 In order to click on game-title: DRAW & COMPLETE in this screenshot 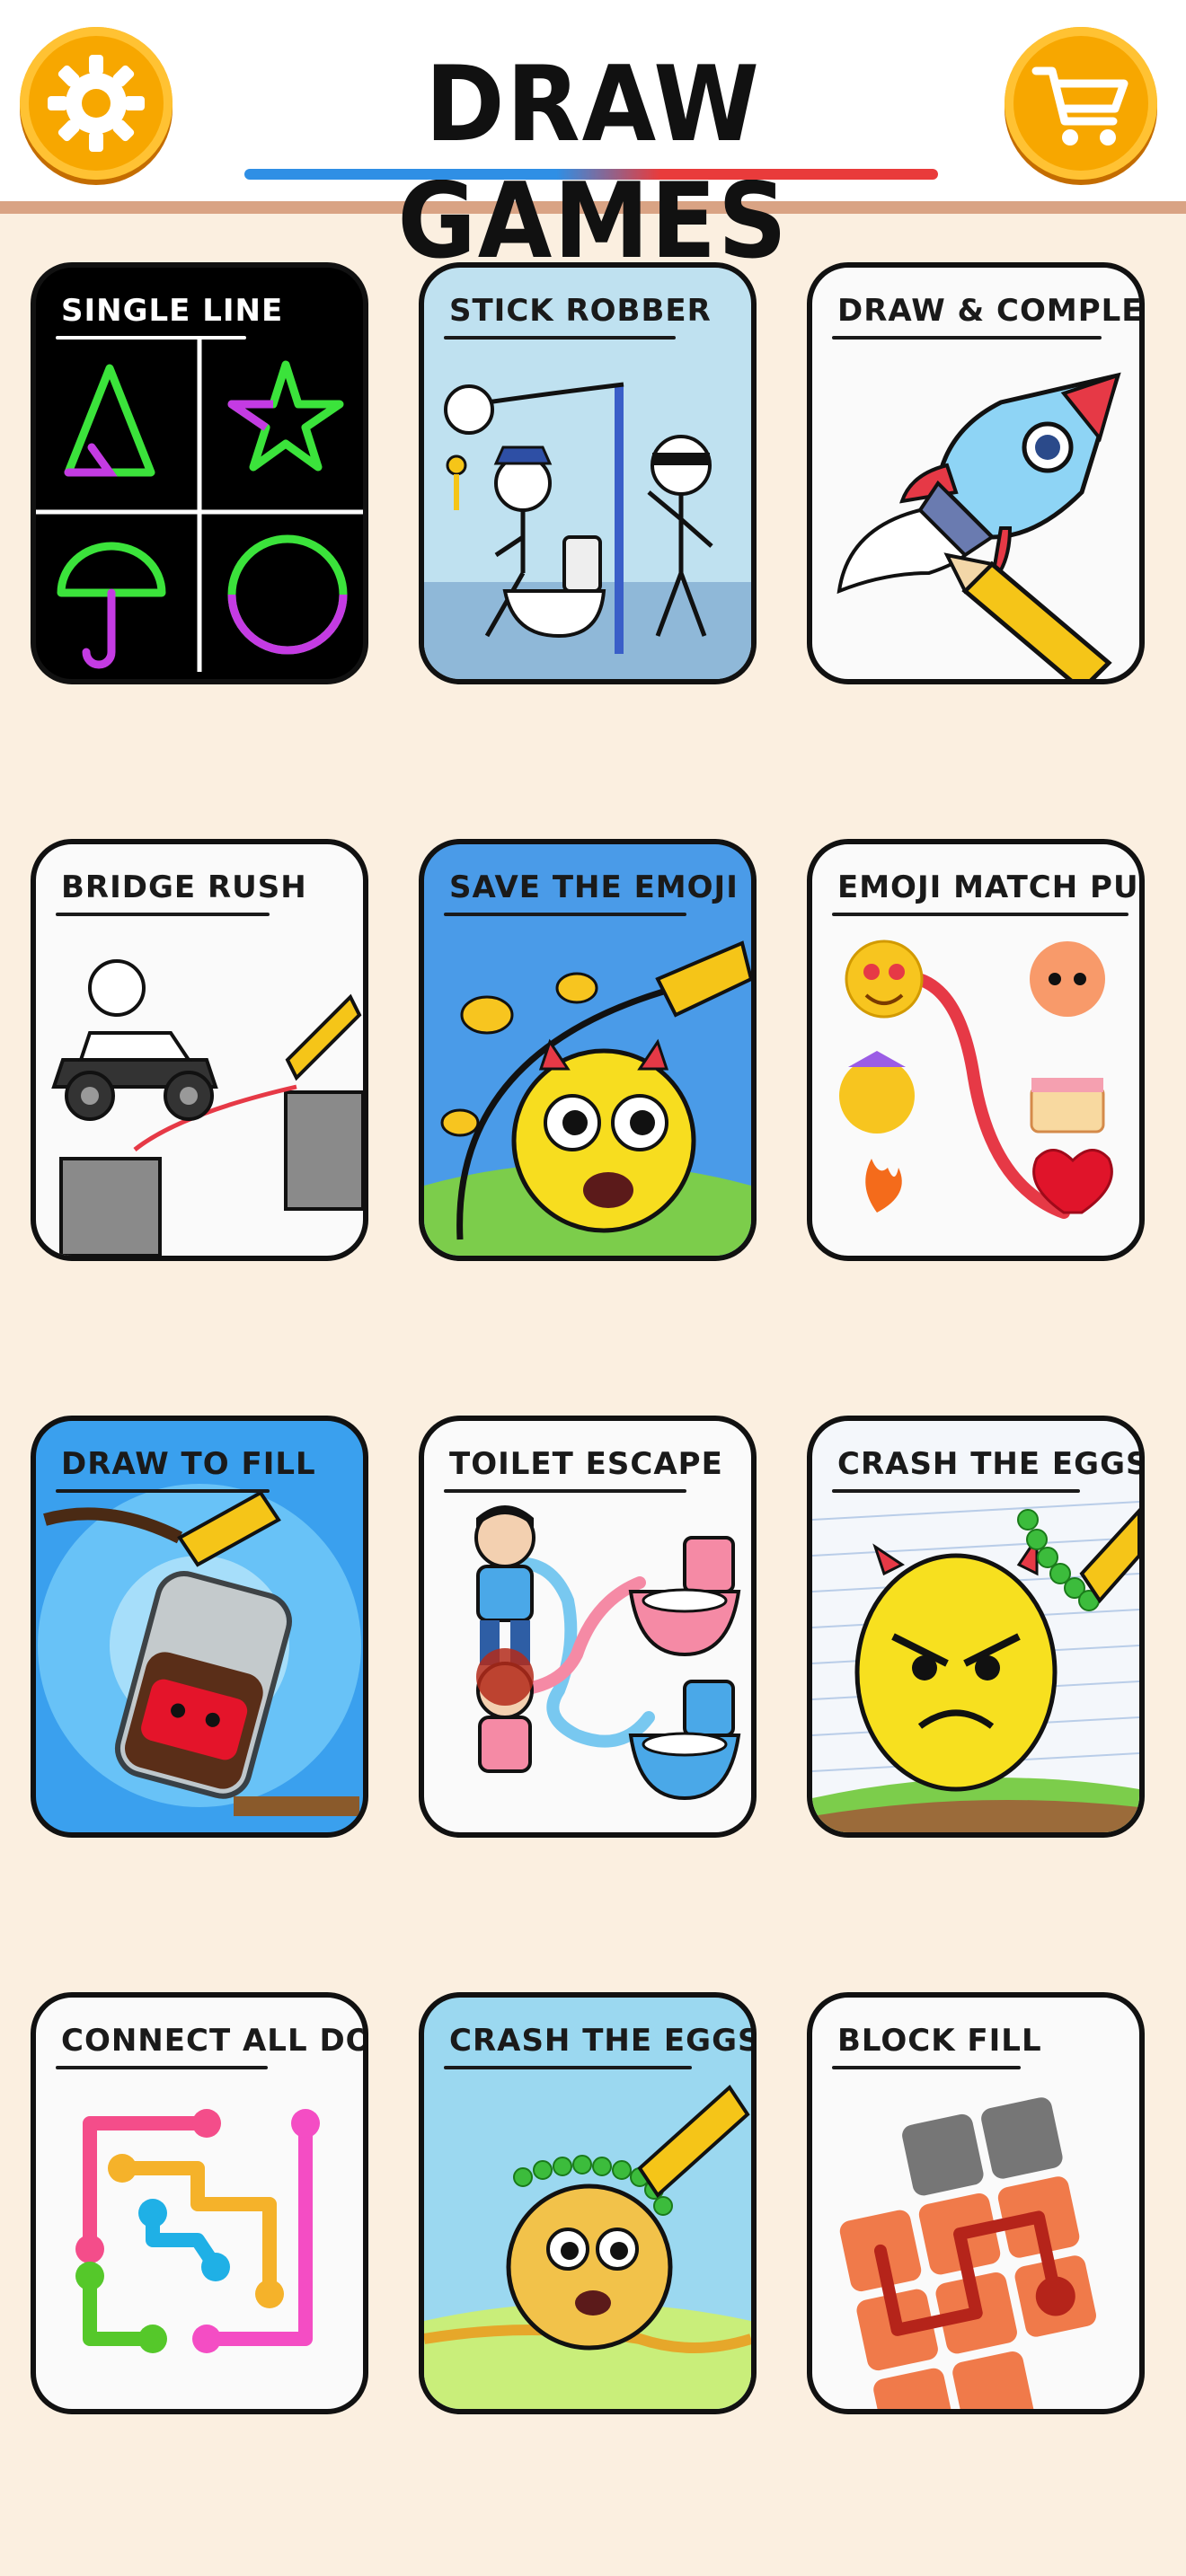, I will do `click(990, 311)`.